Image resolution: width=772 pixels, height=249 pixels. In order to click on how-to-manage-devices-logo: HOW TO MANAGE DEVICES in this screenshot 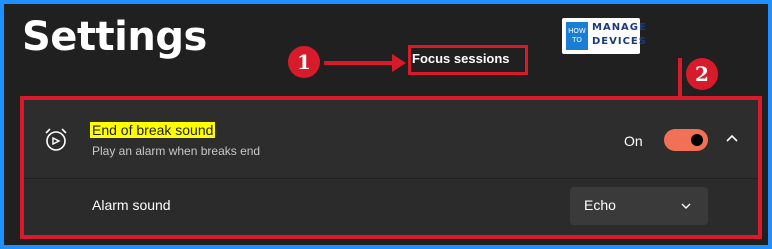, I will do `click(604, 36)`.